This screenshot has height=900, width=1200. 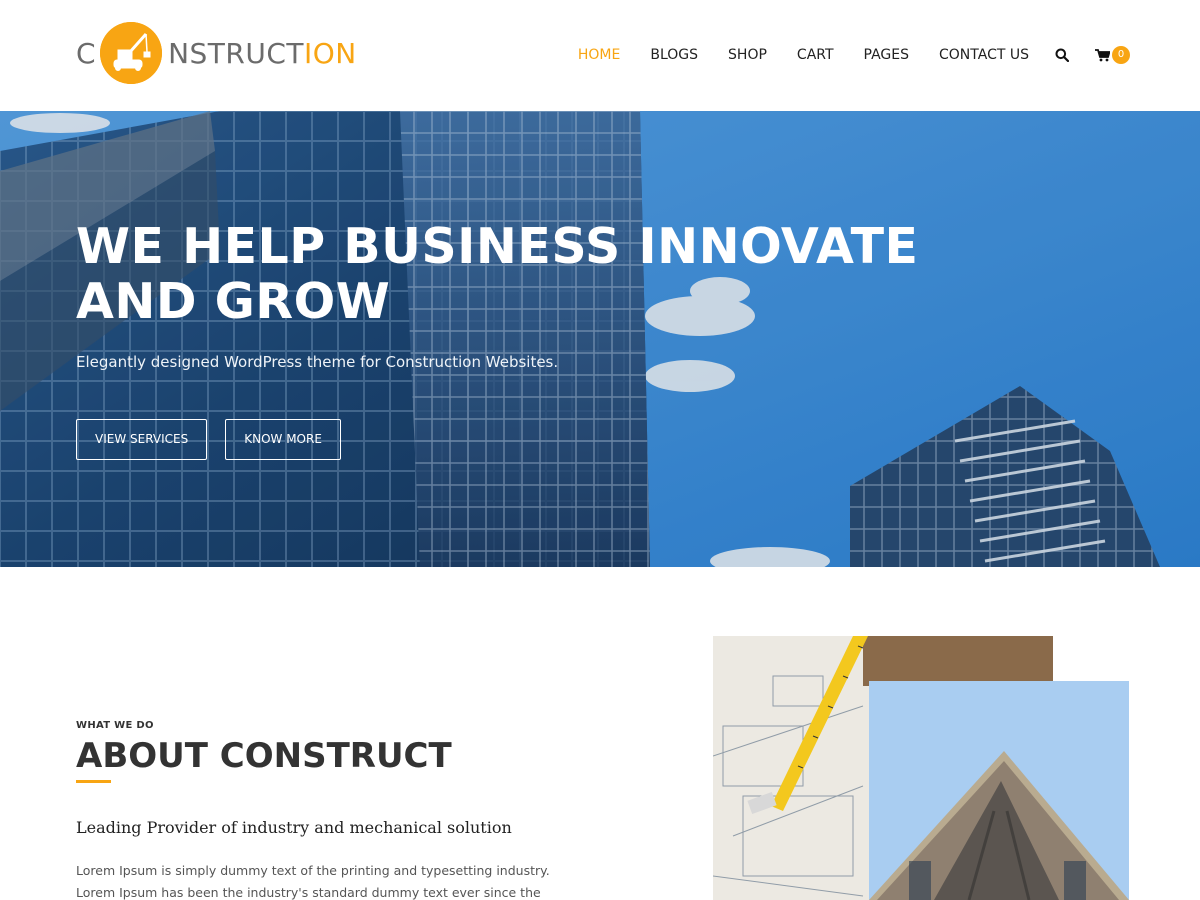 I want to click on main-nav: HOME BLOGS SHOP CART PAGES CONTACT US 0, so click(x=839, y=55).